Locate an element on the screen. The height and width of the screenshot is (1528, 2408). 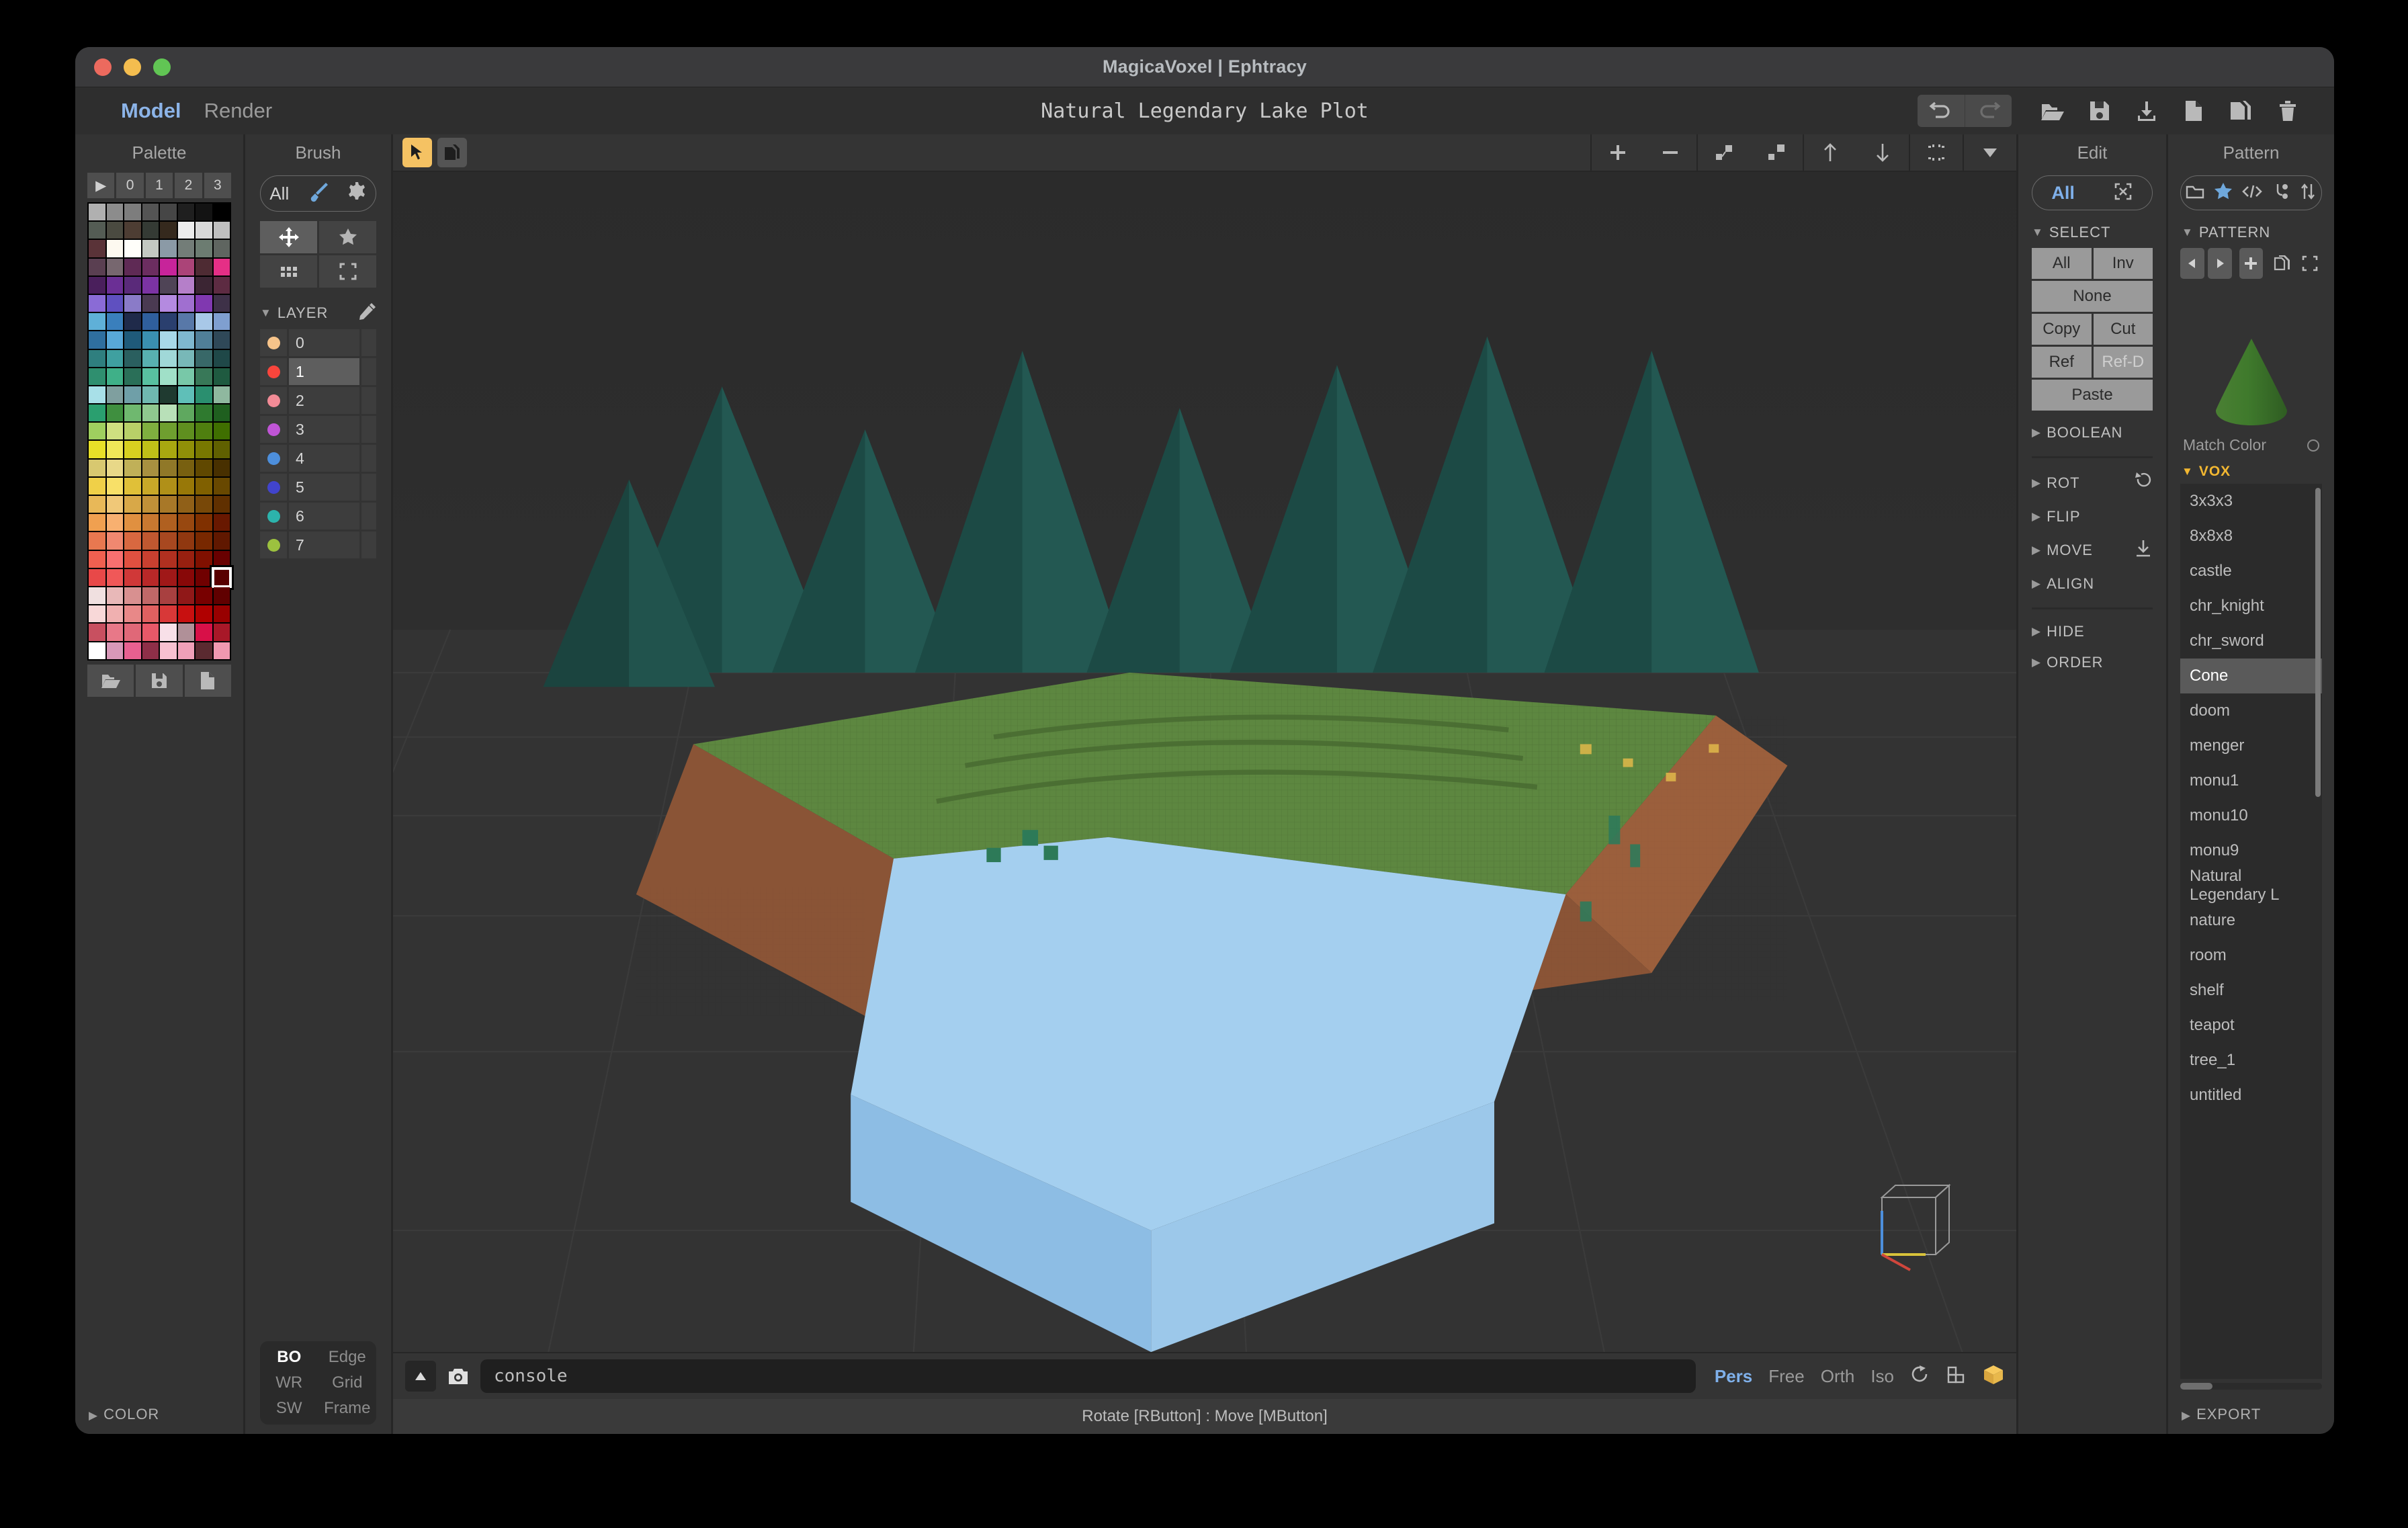
vox-list-item: chr_sword is located at coordinates (2251, 642).